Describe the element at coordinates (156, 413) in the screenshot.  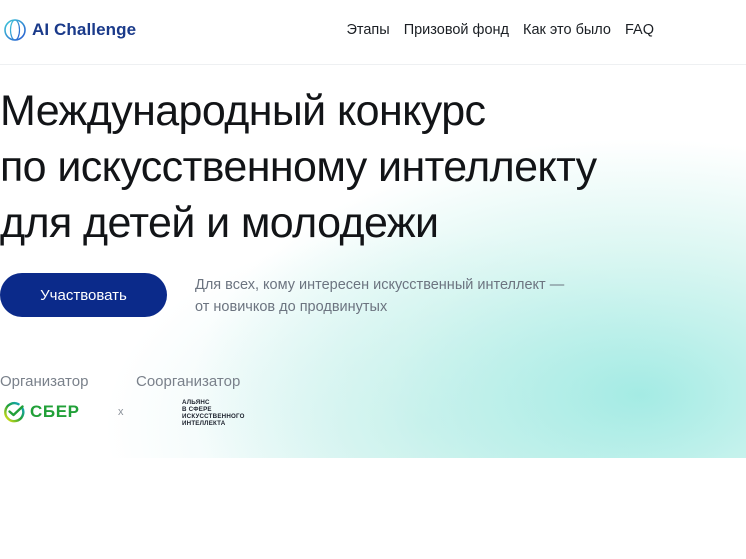
I see `alliance-wave-icon` at that location.